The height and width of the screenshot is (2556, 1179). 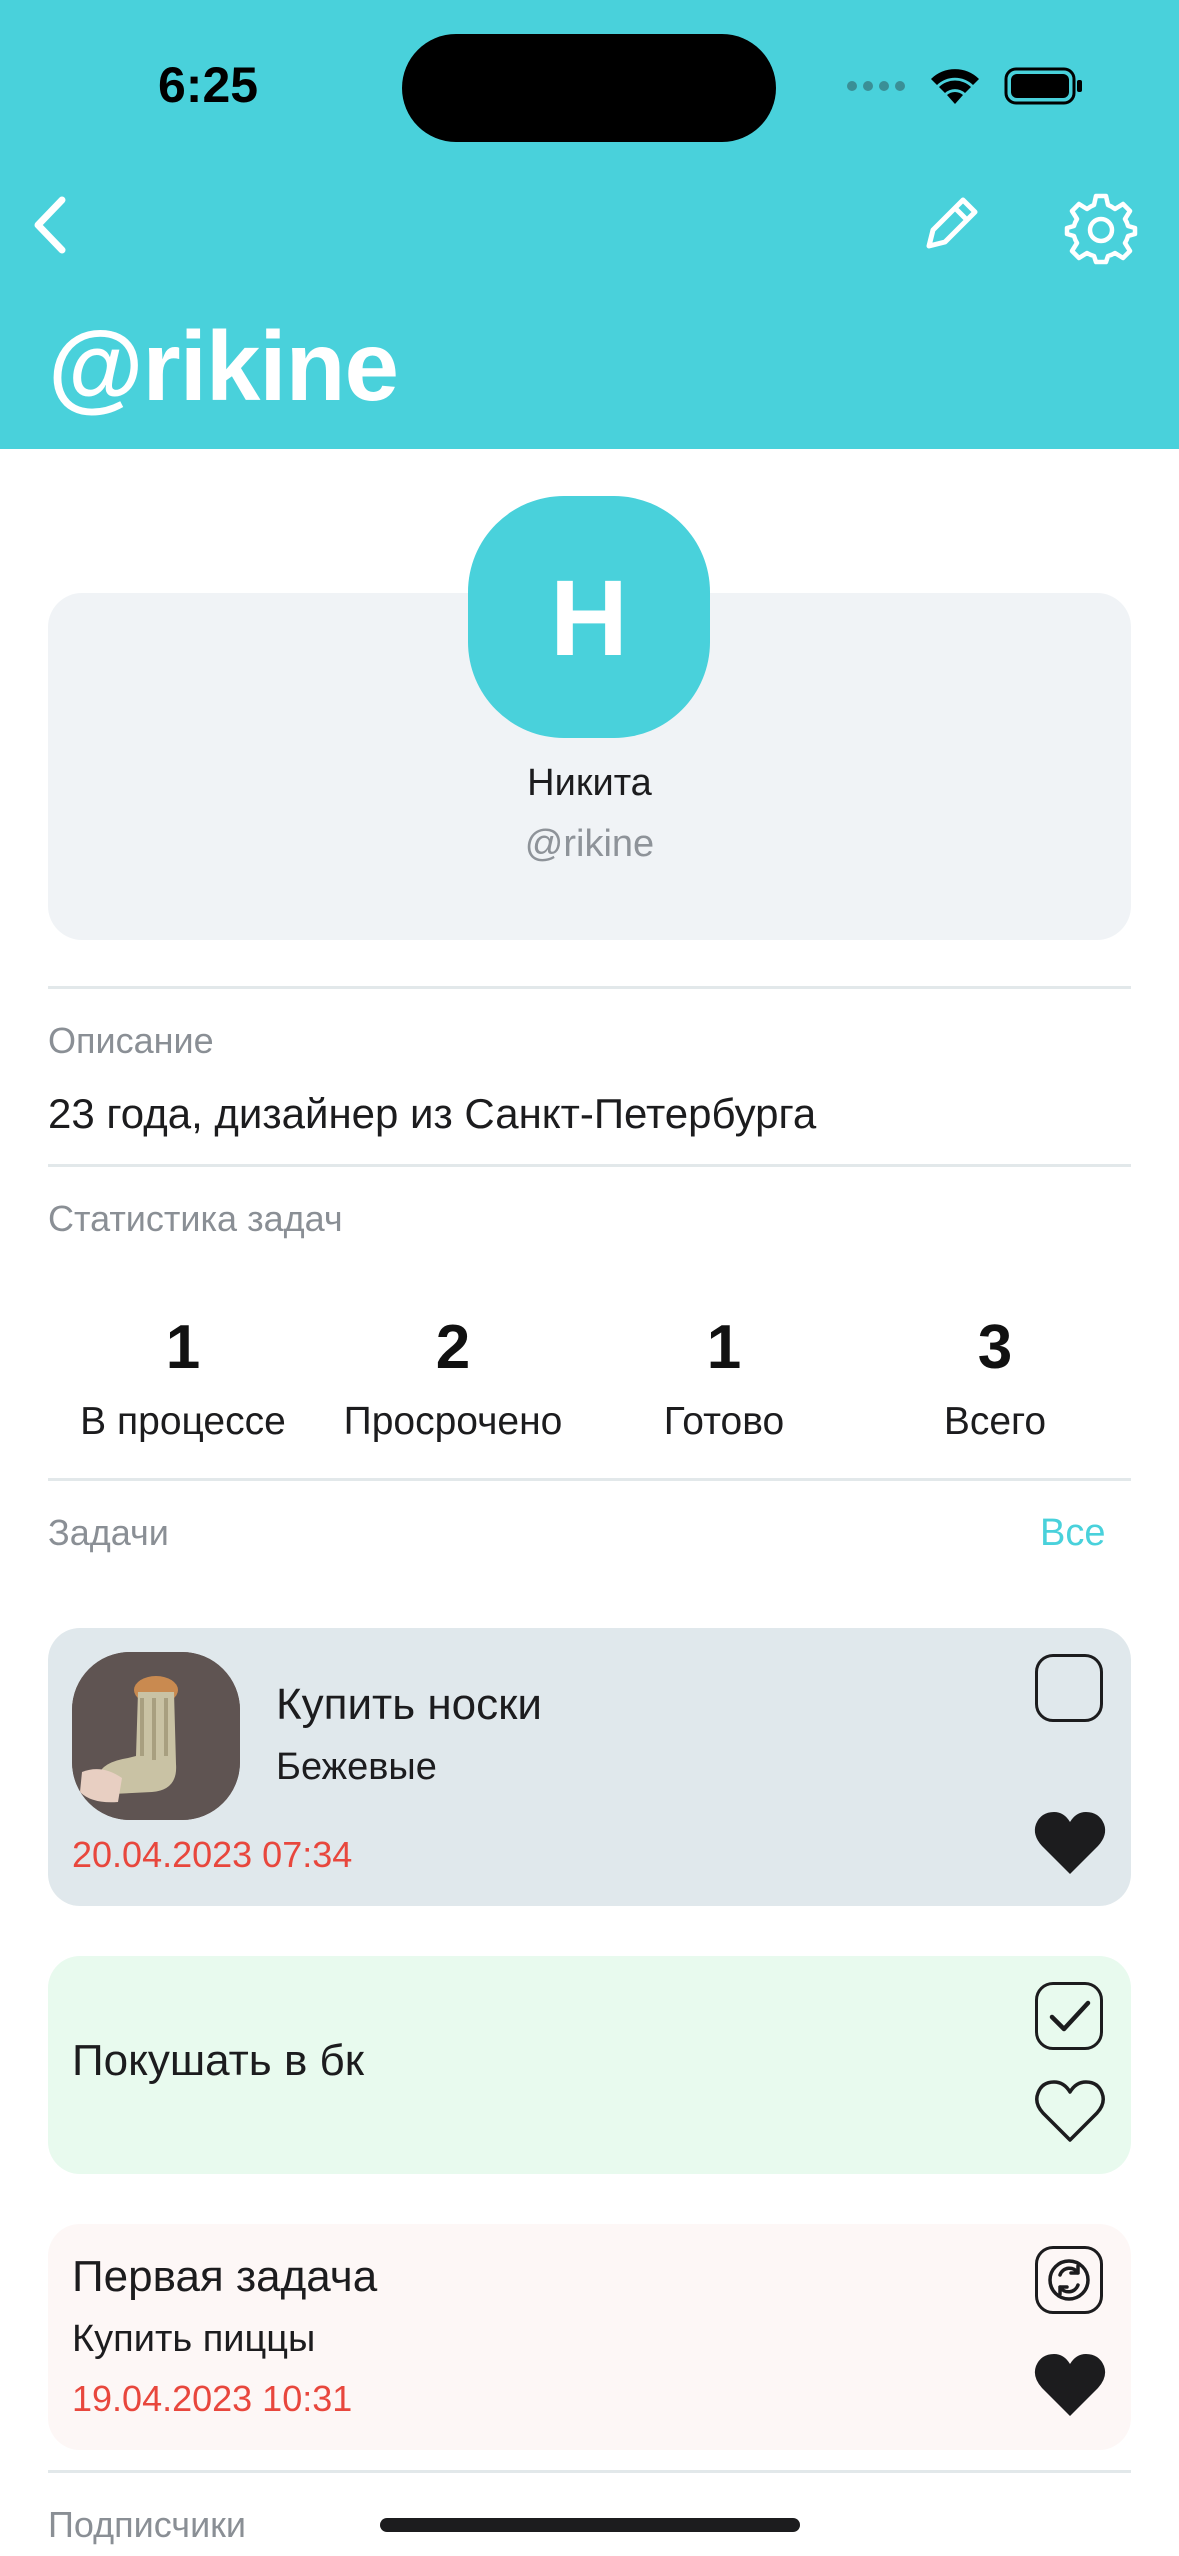 What do you see at coordinates (225, 2276) in the screenshot?
I see `task-title: Первая задача` at bounding box center [225, 2276].